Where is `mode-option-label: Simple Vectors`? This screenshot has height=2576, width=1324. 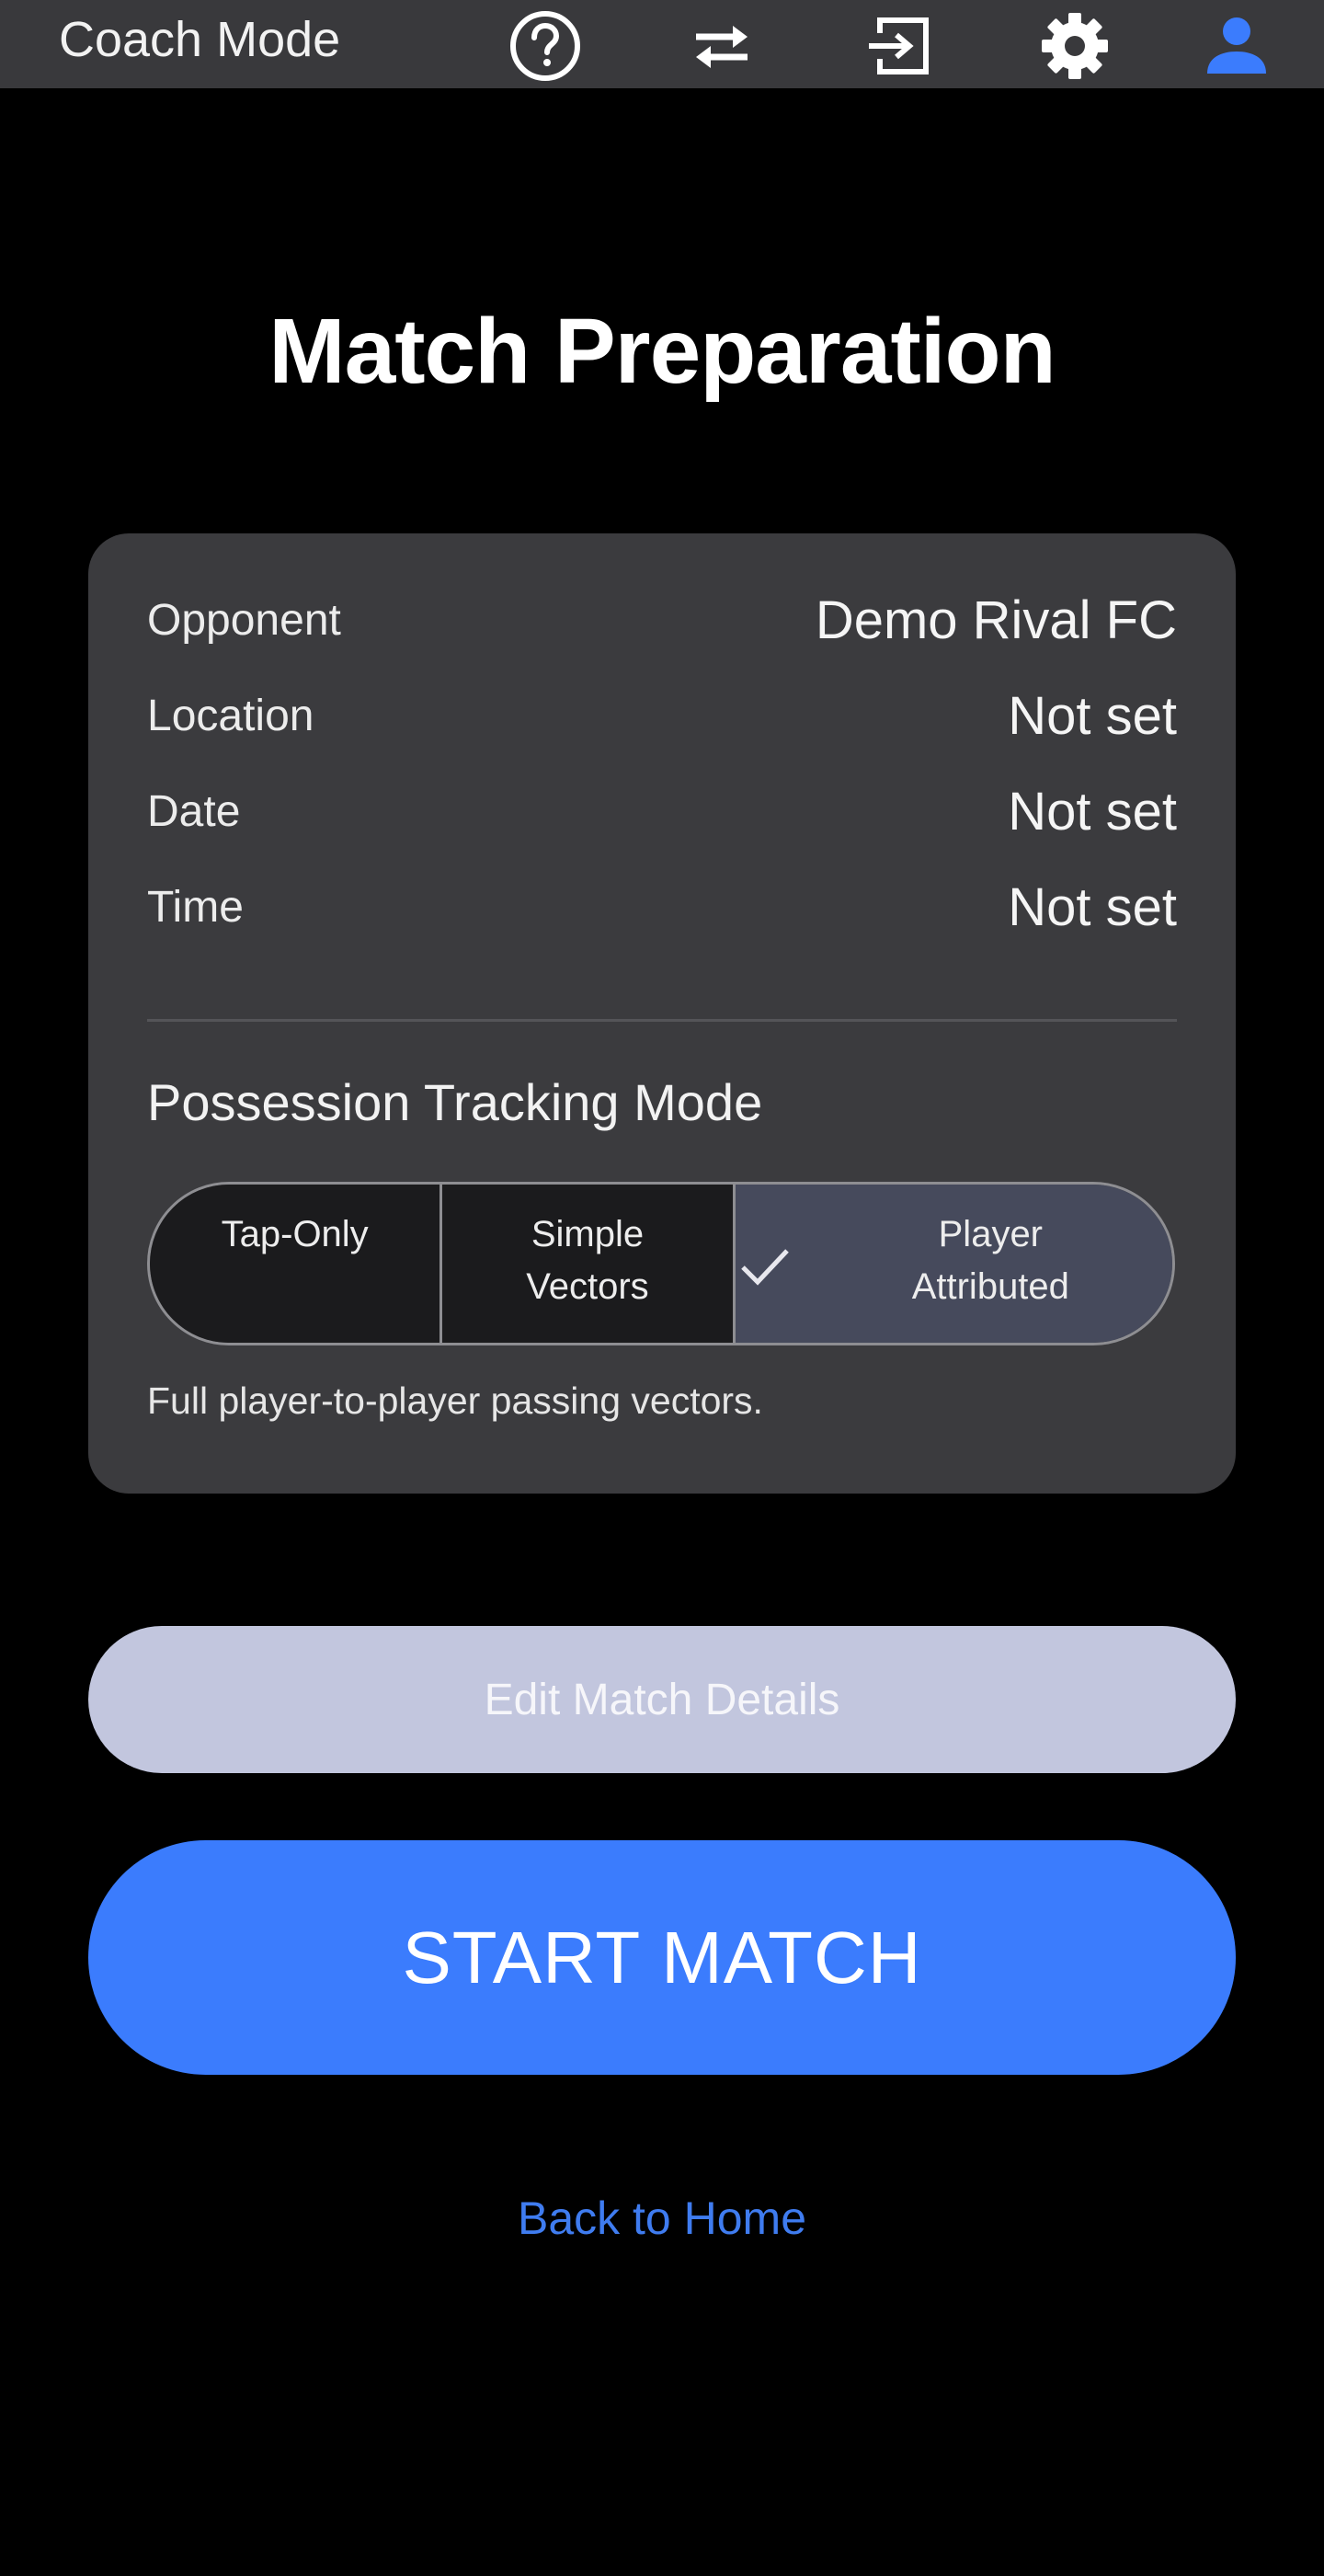
mode-option-label: Simple Vectors is located at coordinates (587, 1260).